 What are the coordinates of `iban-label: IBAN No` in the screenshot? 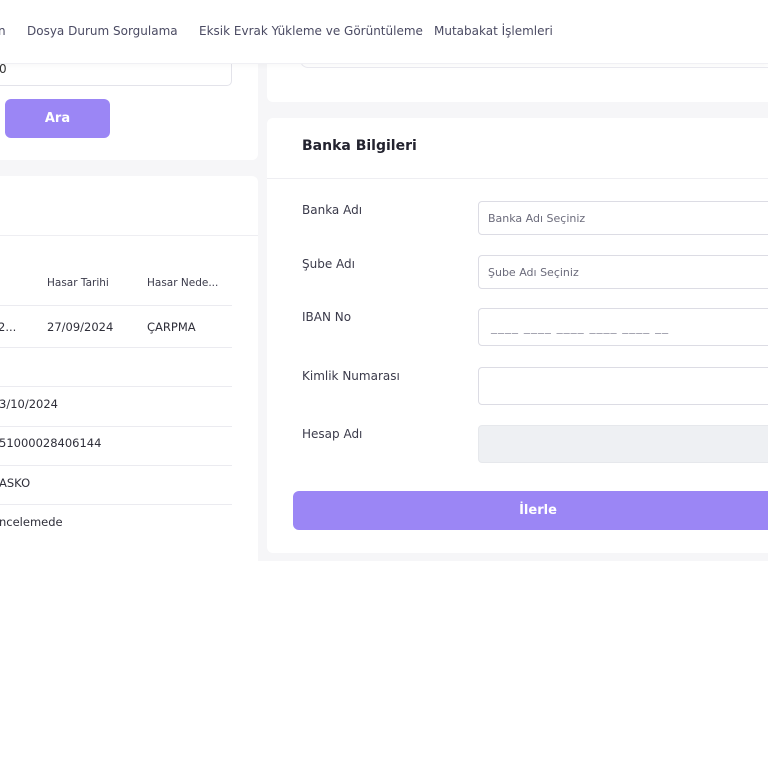 It's located at (327, 317).